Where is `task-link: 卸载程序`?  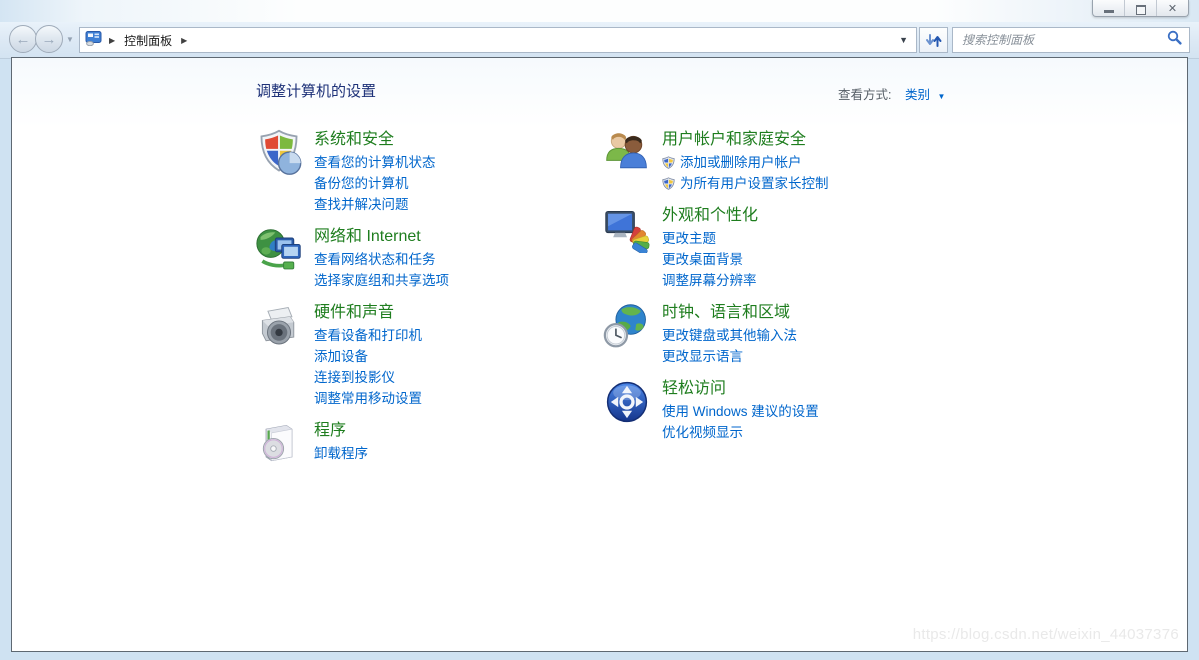 task-link: 卸载程序 is located at coordinates (341, 453).